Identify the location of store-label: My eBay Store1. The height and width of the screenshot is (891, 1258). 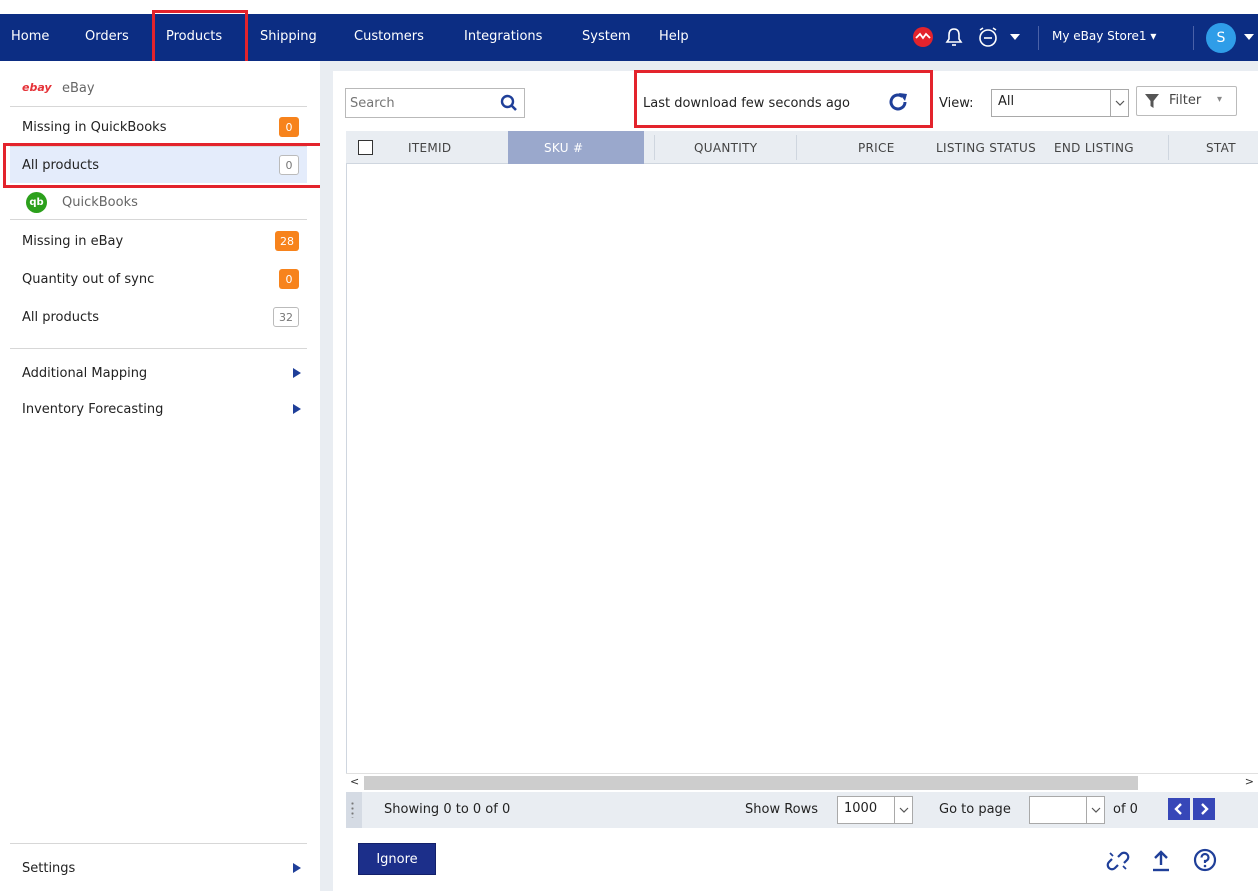
(1099, 36).